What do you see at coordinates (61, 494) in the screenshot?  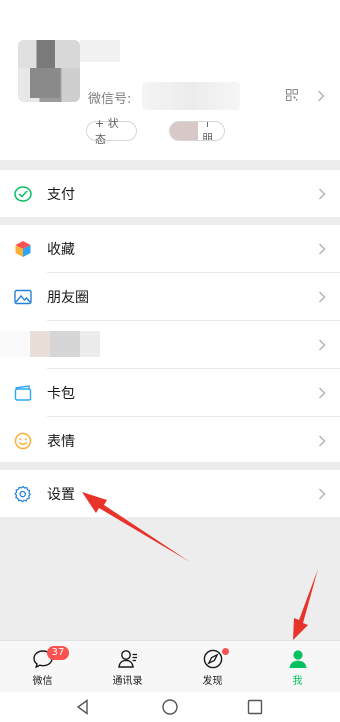 I see `menu-item-settings-label: 设置` at bounding box center [61, 494].